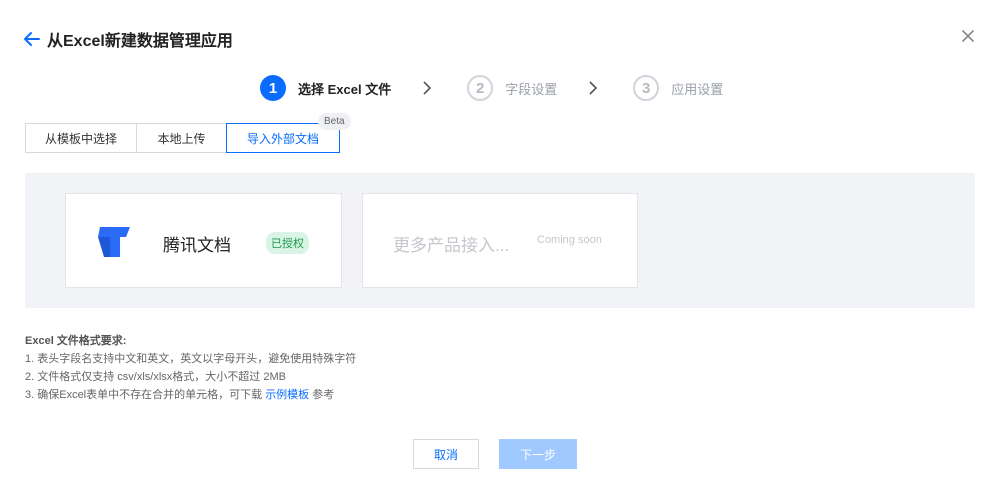 The image size is (998, 493). What do you see at coordinates (480, 88) in the screenshot?
I see `step-number: 2` at bounding box center [480, 88].